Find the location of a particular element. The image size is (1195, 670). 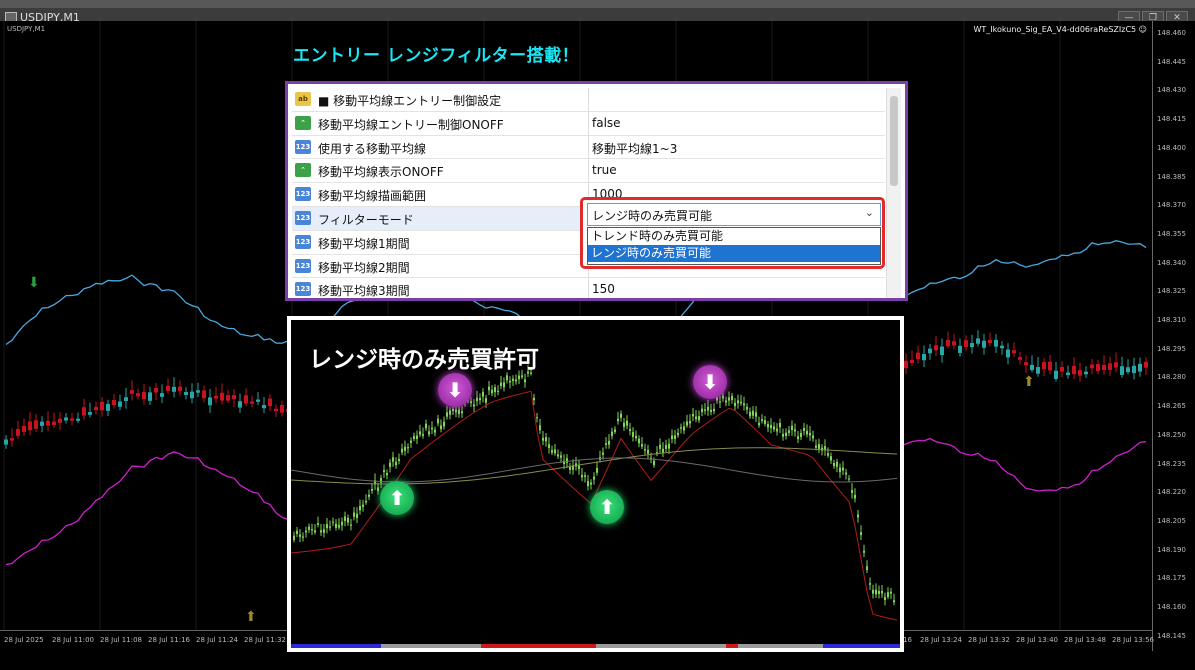

property-name: 移動平均線エントリー制御ONOFF is located at coordinates (411, 124).